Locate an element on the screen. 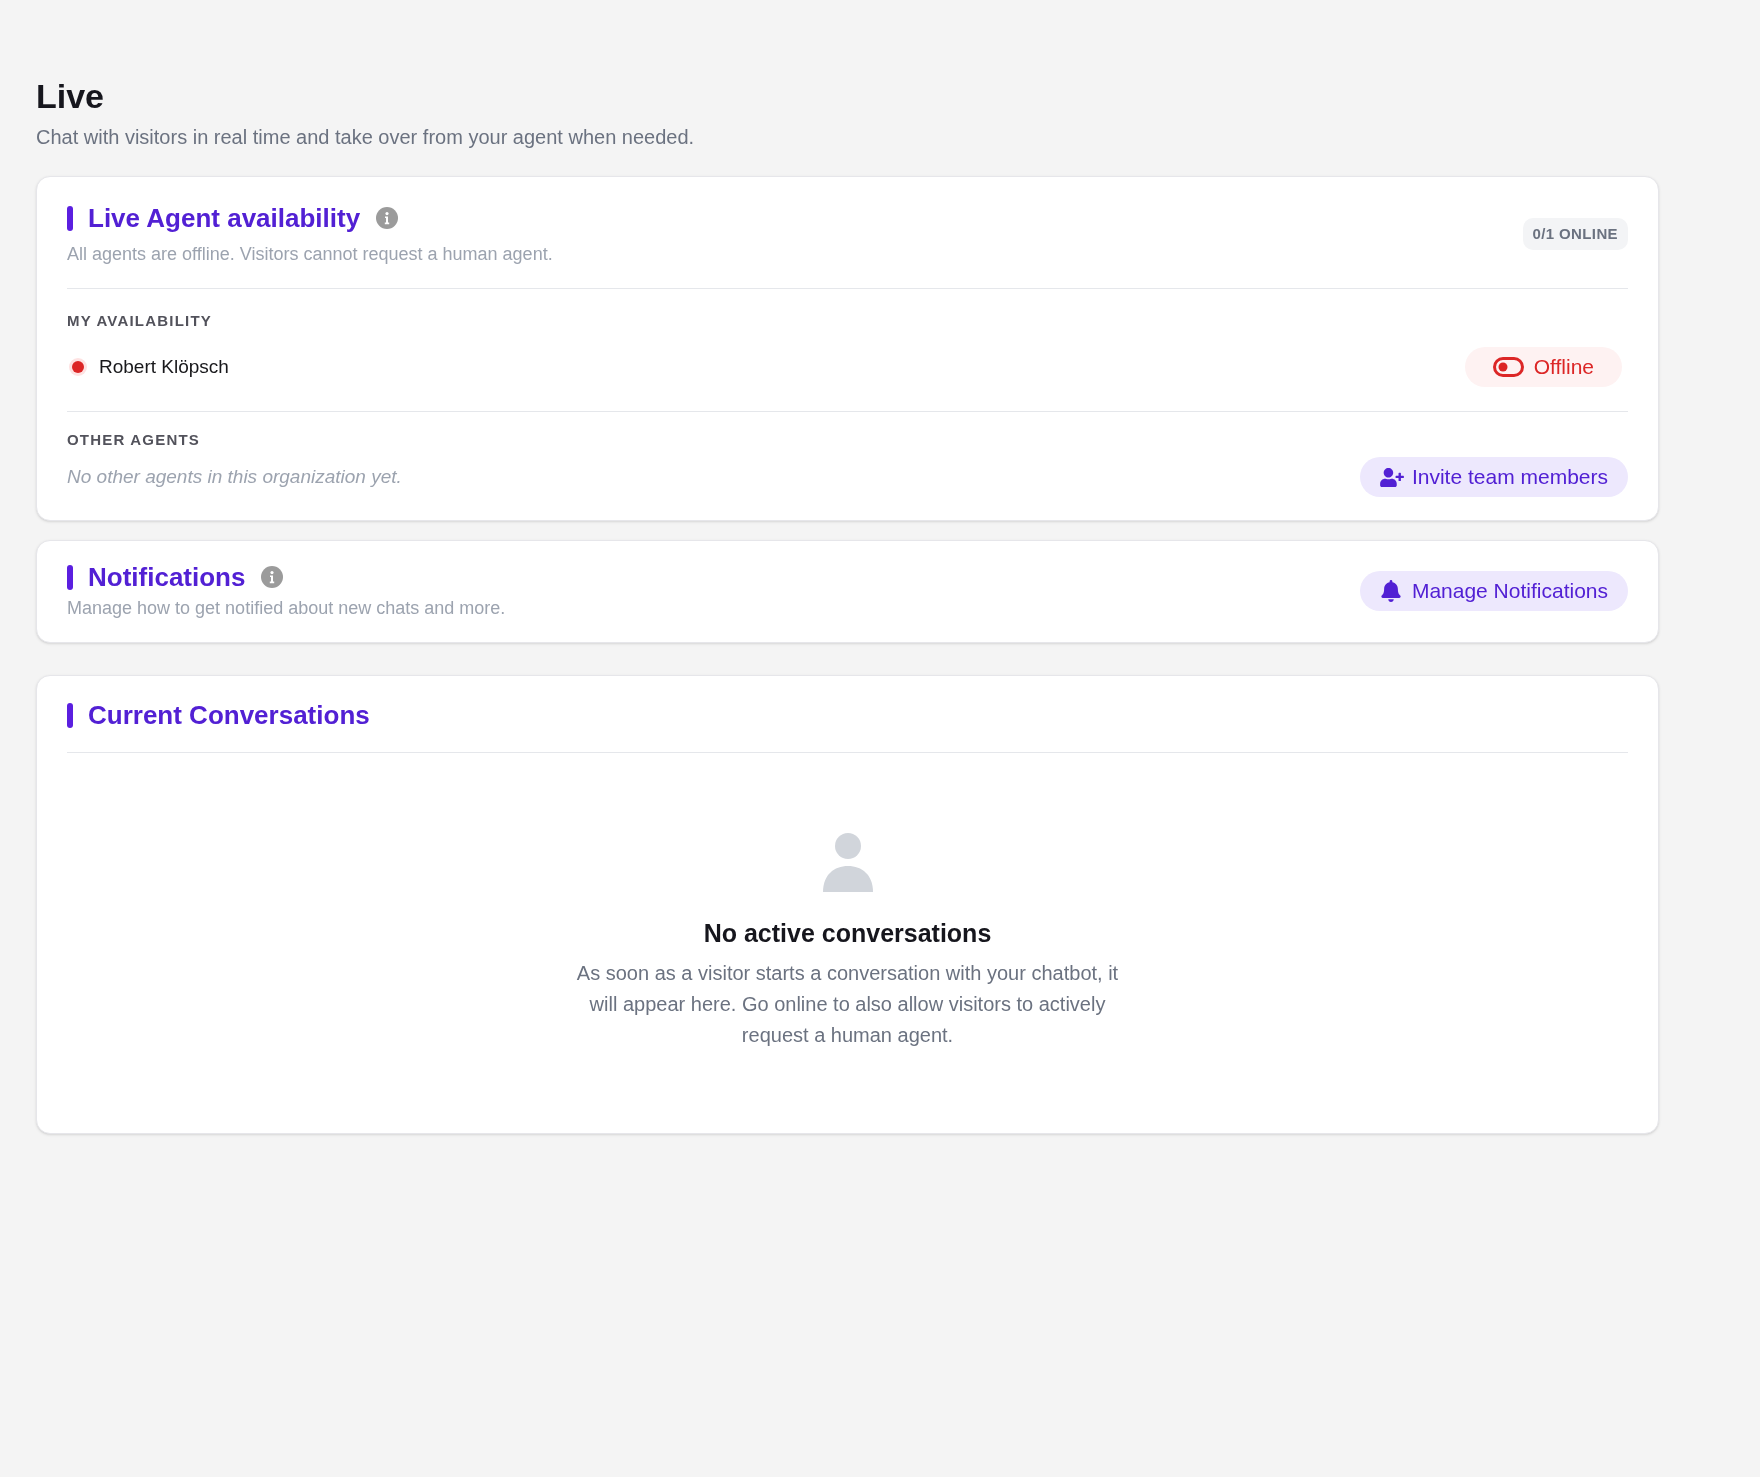 The height and width of the screenshot is (1477, 1760). group-heading: MY AVAILABILITY is located at coordinates (139, 321).